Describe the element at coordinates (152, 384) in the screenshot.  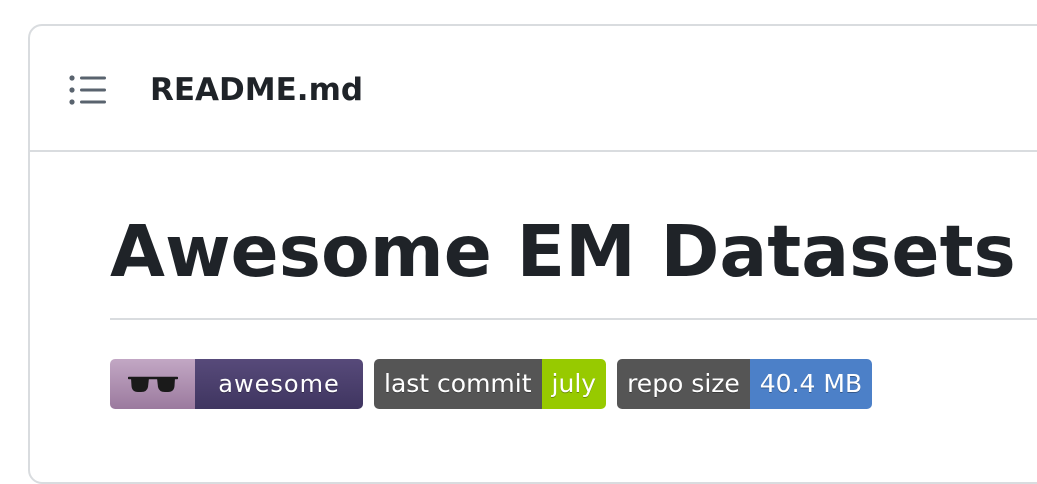
I see `sunglasses-icon` at that location.